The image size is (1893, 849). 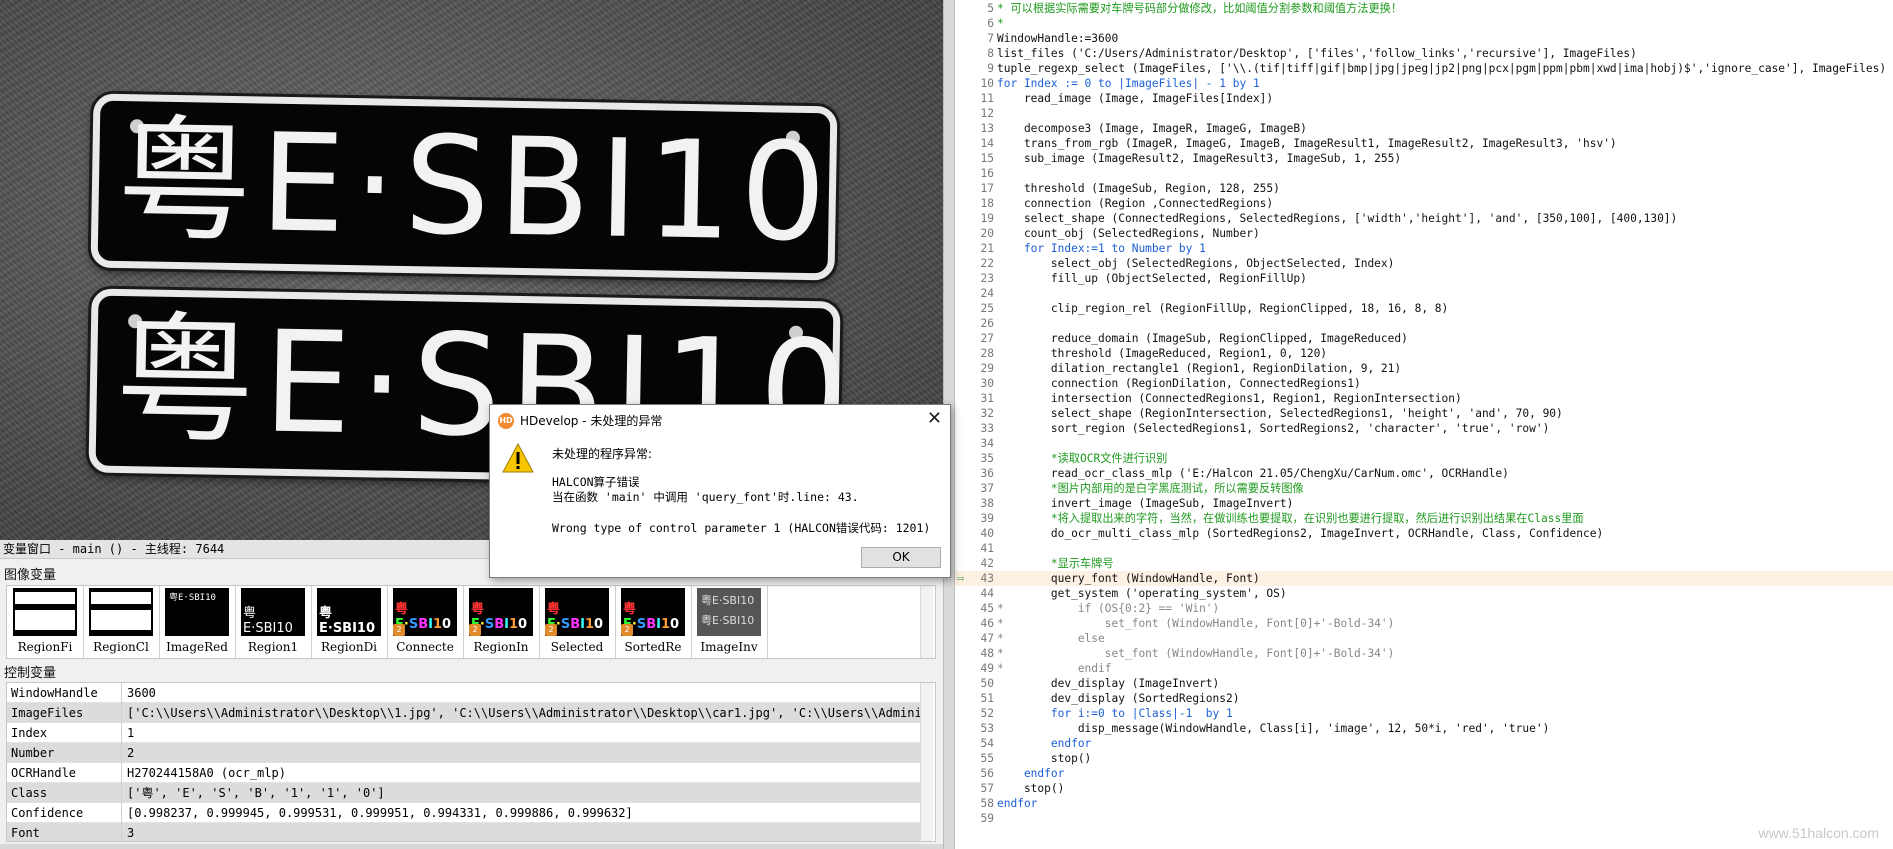 What do you see at coordinates (464, 793) in the screenshot?
I see `control-var-row: Class ['粤', 'E', 'S', 'B', '1', '1', '0']` at bounding box center [464, 793].